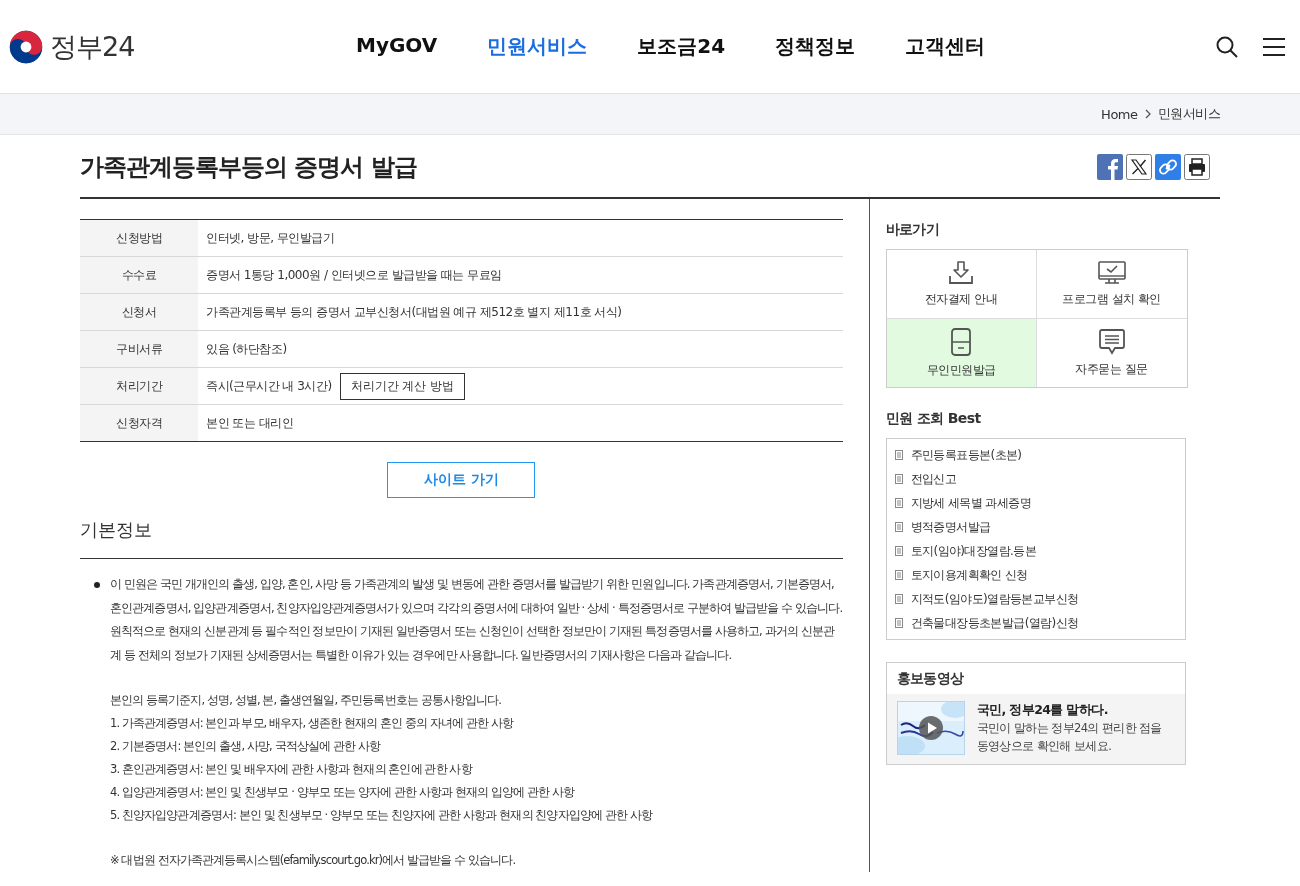  What do you see at coordinates (476, 620) in the screenshot?
I see `description-paragraph: 이 민원은 국민 개개인의 출생, 입양, 혼인, 사망 등 가족관계의 발생 및 변동에 관한 증명서를 발급받기 위한 민원입니다. 가족관계증명서, 기본증명서, 혼인관계증명서, 입양관계증명서, 친양자입양관계증명서가 있으며 각각의 증명서에 대하여 일반 · 상세 · 특정증명서로 구분하여 발급받을 수 있습니다. 원칙적으로 현재의 신분관계 등 필수적인 정보만이 기재된 일반증명서 또는 신청인이 선택한 정보만이 기재된 특정증명서를 사용하고, 과거의 신분관계 등 전체의 정보가 기재된 상세증명서는 특별한 이유가 있는 경우에만 사용합니다. 일반증명서의 기재사항은 다음과 같습니다.` at bounding box center [476, 620].